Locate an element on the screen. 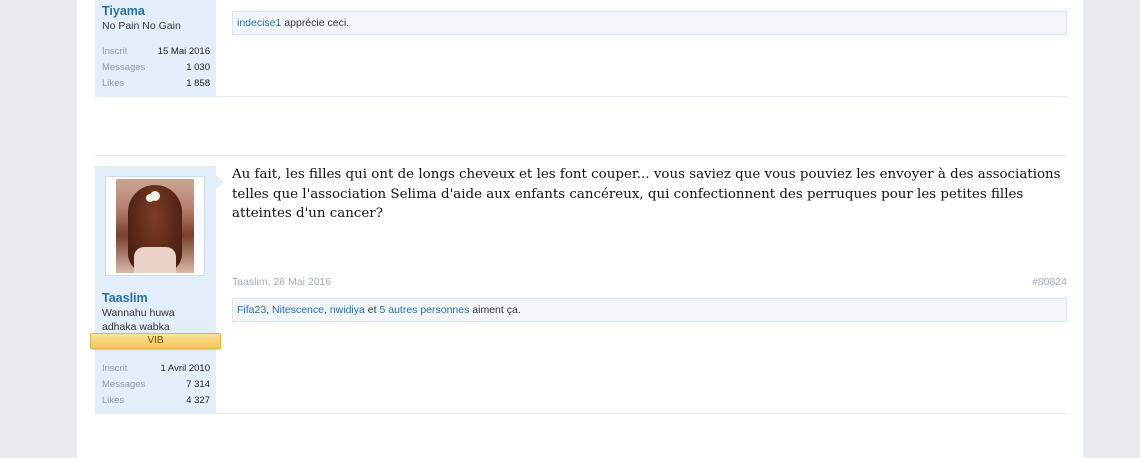 The width and height of the screenshot is (1140, 458). post-permalink: #80824 is located at coordinates (1049, 282).